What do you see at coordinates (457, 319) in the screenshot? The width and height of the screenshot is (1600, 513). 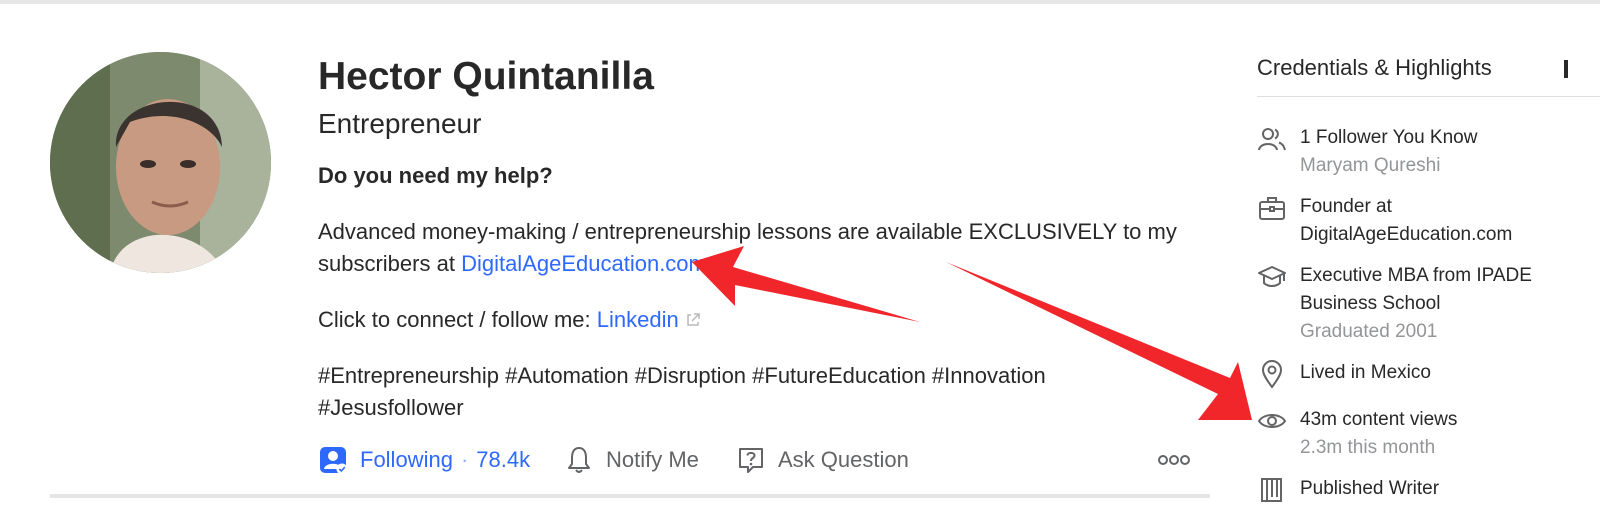 I see `bio-connect-text: Click to connect / follow me:` at bounding box center [457, 319].